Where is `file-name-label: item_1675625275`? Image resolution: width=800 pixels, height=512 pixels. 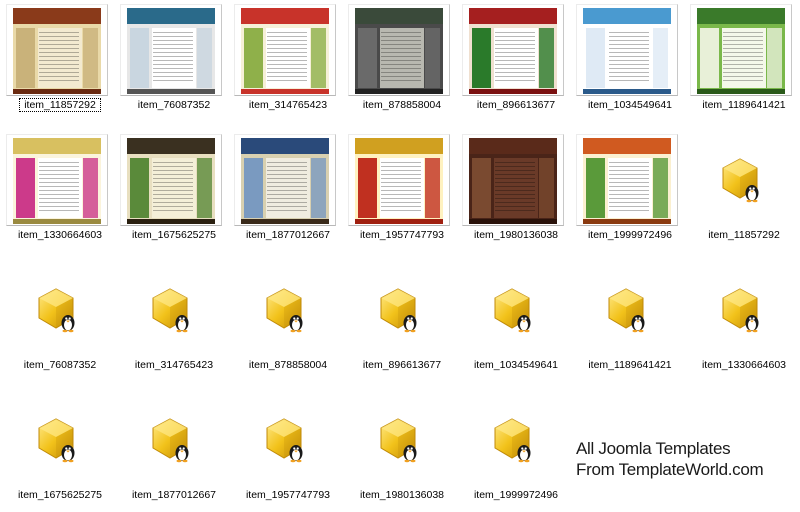 file-name-label: item_1675625275 is located at coordinates (174, 235).